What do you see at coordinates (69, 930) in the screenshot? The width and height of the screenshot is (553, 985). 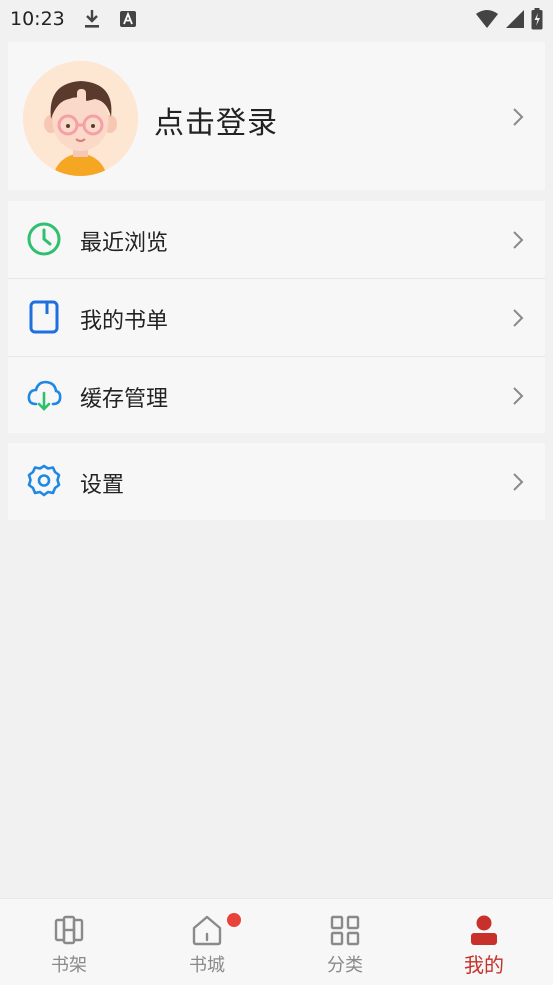 I see `bookshelf-icon` at bounding box center [69, 930].